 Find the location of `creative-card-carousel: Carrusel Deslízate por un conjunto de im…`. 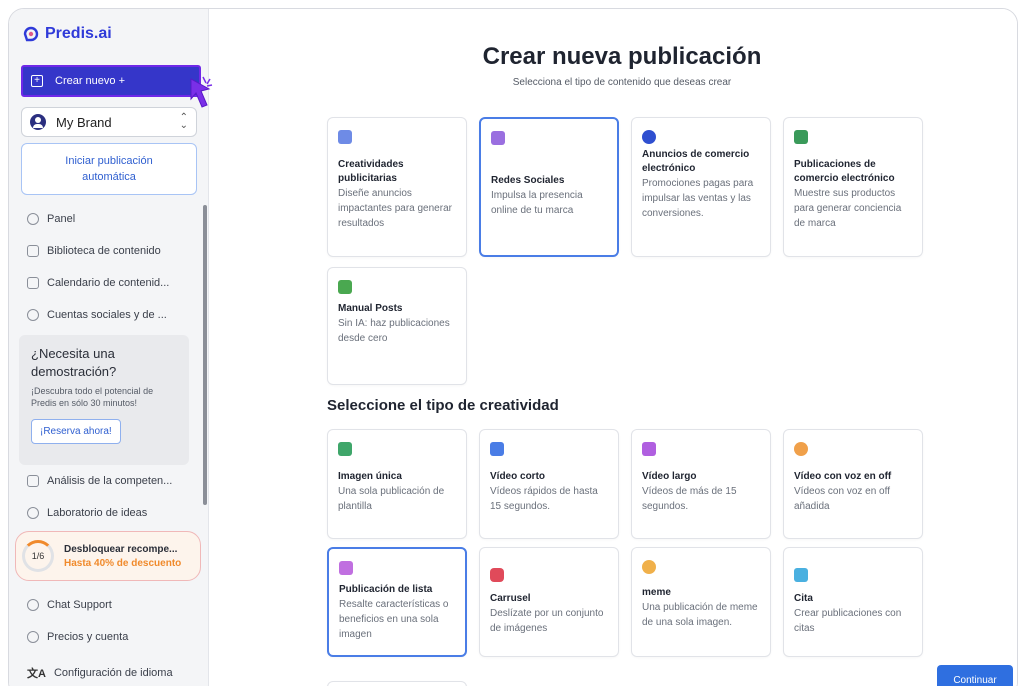

creative-card-carousel: Carrusel Deslízate por un conjunto de im… is located at coordinates (549, 602).